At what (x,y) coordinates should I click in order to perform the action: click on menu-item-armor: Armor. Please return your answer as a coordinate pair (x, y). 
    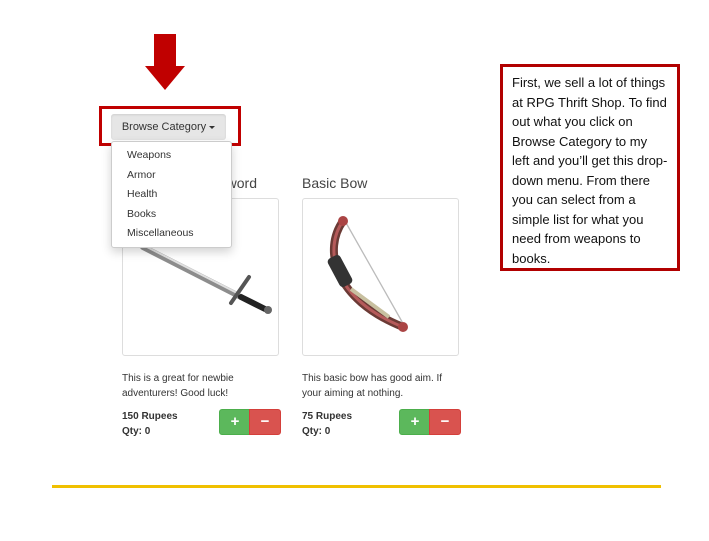
    Looking at the image, I should click on (141, 175).